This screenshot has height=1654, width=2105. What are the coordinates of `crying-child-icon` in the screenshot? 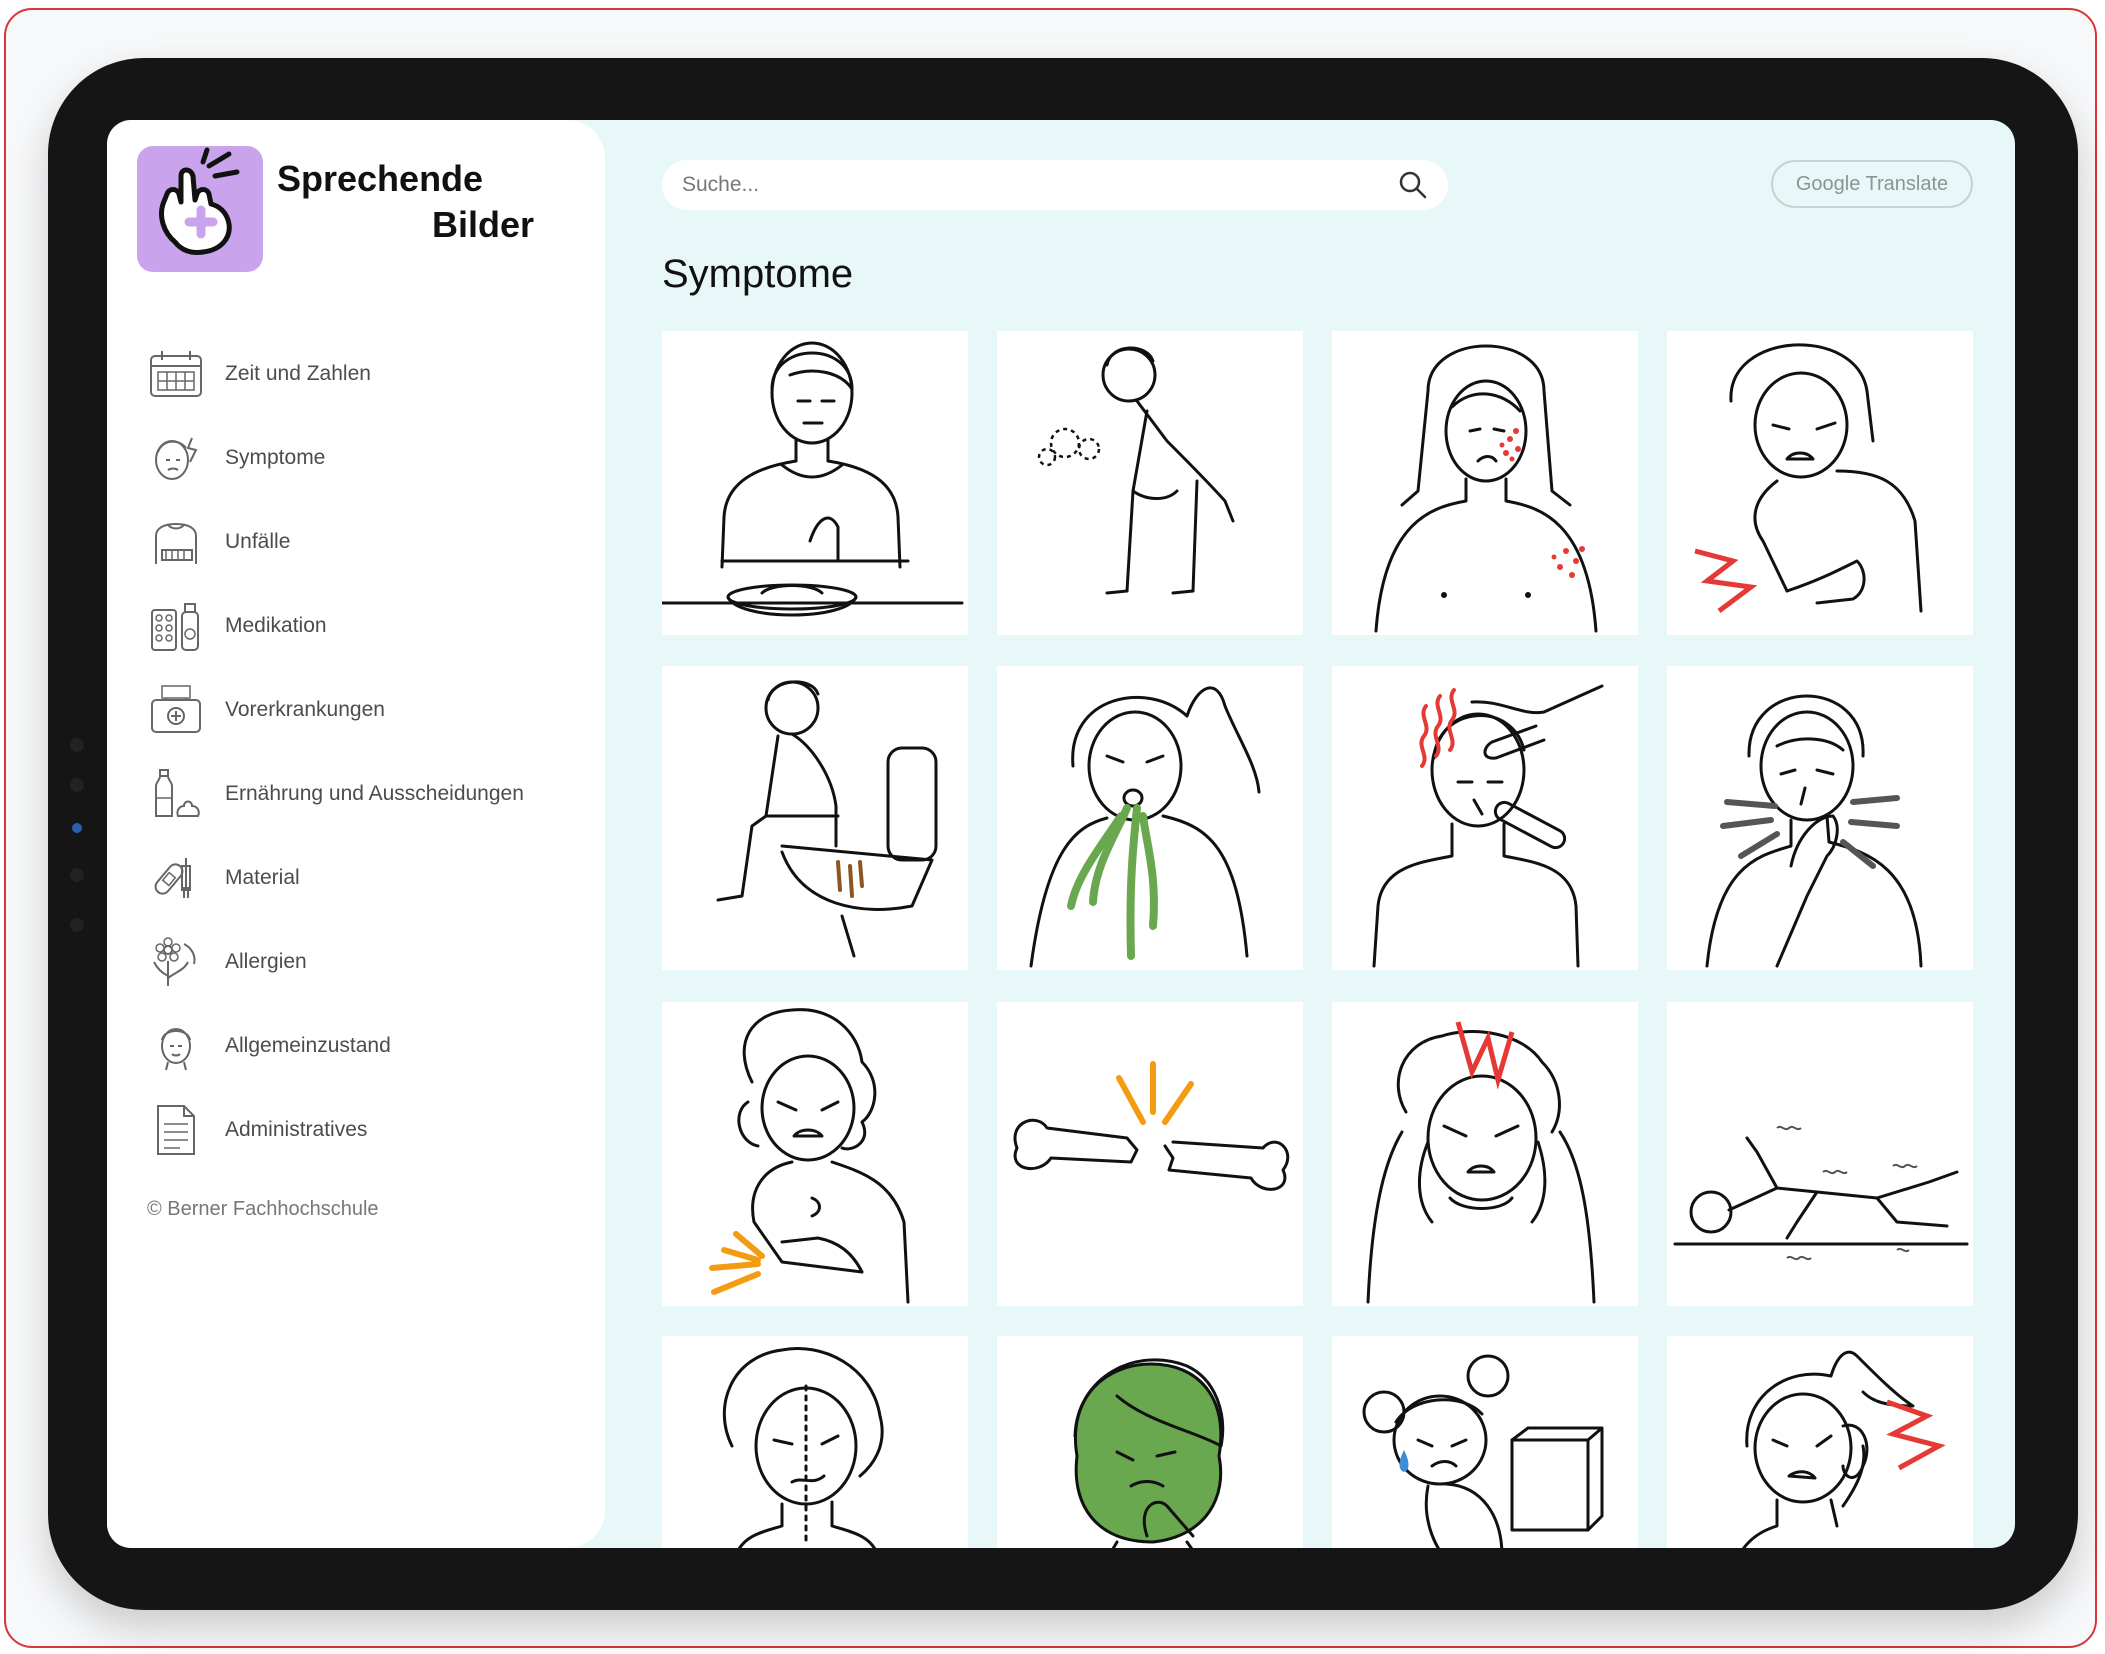 It's located at (1483, 1451).